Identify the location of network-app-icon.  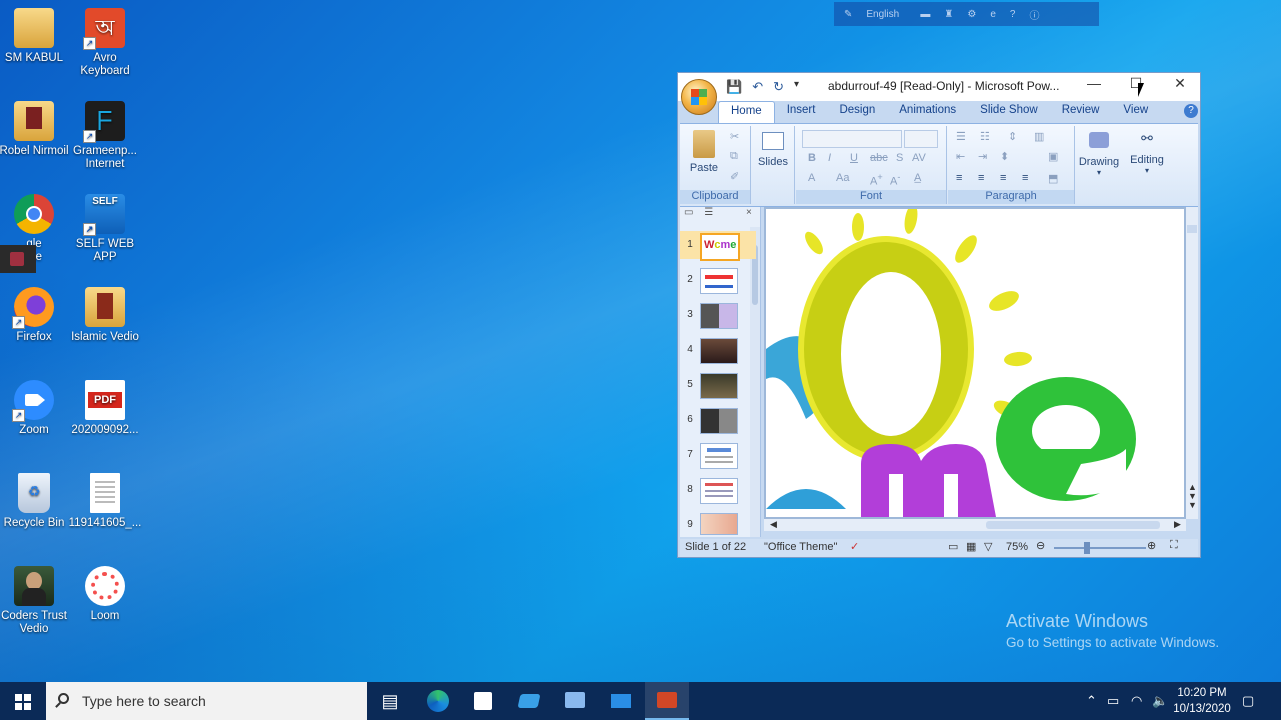
(575, 701).